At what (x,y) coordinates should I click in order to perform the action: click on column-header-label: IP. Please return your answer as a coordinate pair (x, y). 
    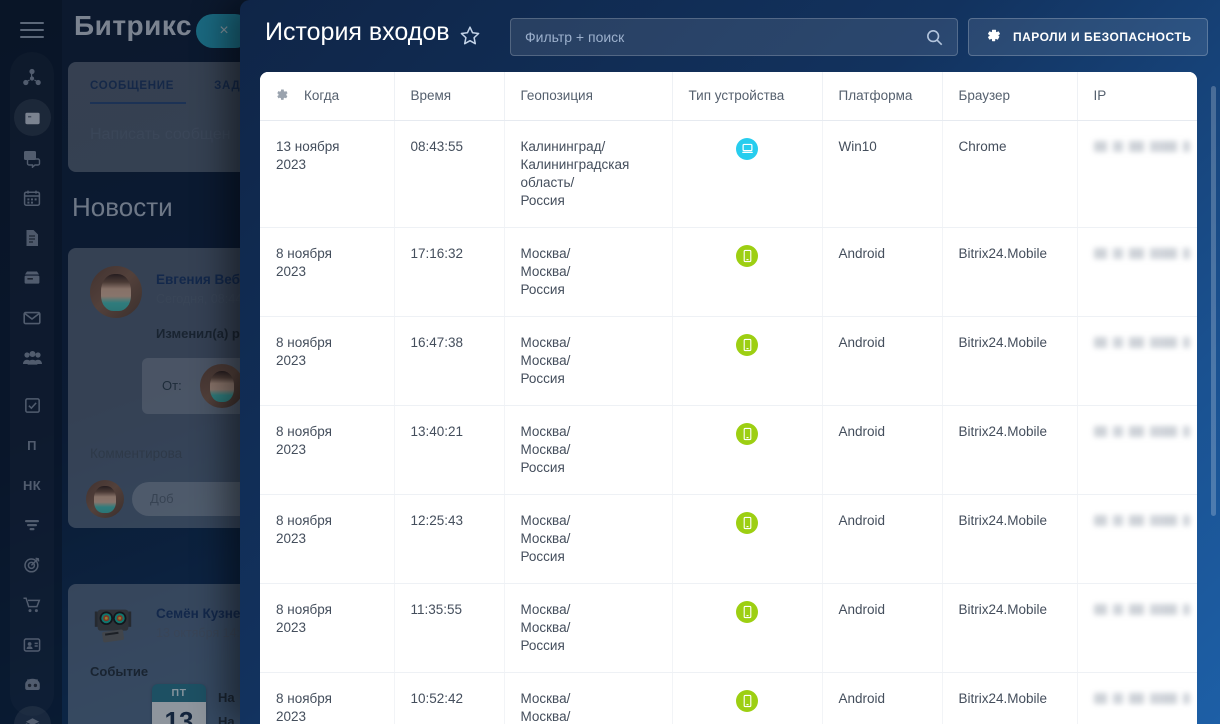
    Looking at the image, I should click on (1100, 96).